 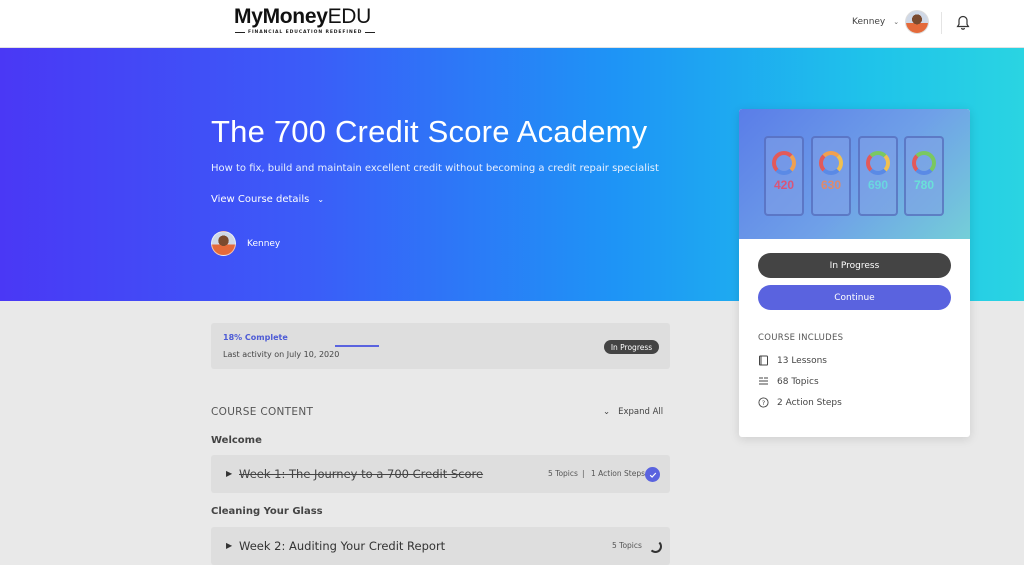 What do you see at coordinates (303, 16) in the screenshot?
I see `logo-wordmark: MyMoneyEDU` at bounding box center [303, 16].